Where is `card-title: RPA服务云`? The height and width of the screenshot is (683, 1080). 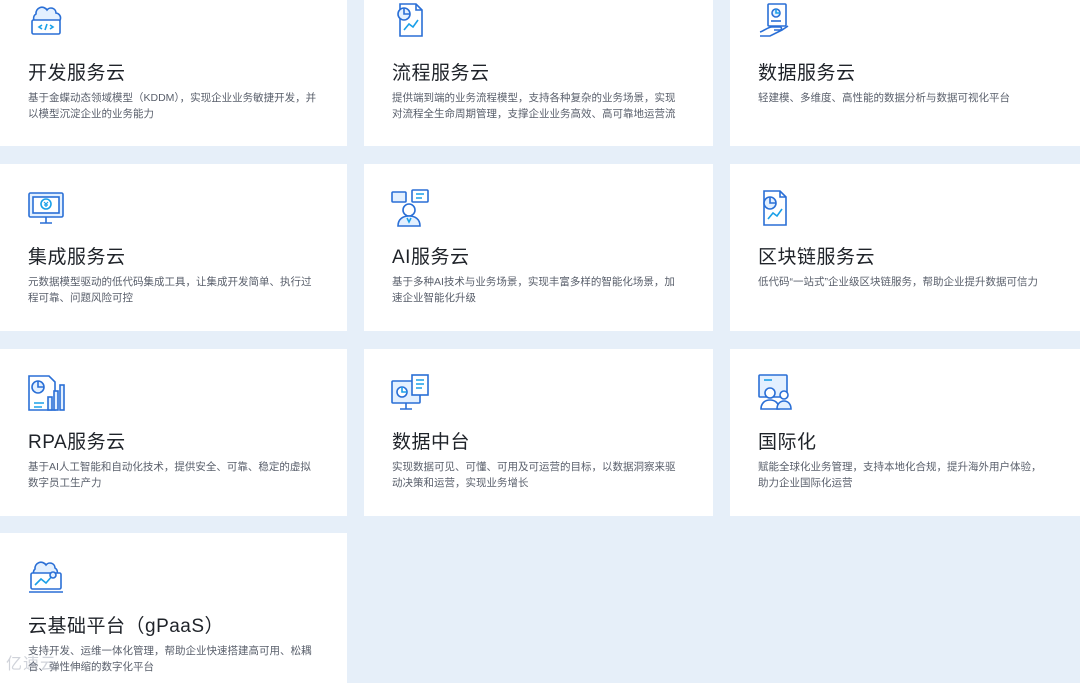
card-title: RPA服务云 is located at coordinates (77, 442).